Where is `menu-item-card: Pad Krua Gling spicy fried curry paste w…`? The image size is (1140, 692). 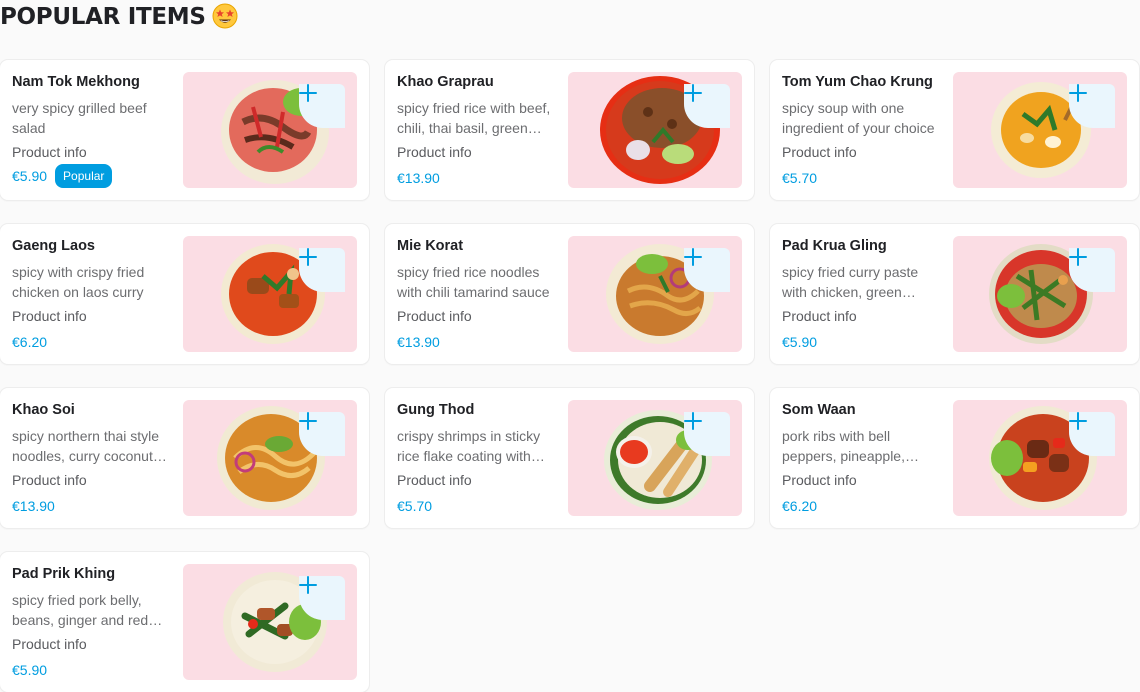 menu-item-card: Pad Krua Gling spicy fried curry paste w… is located at coordinates (954, 294).